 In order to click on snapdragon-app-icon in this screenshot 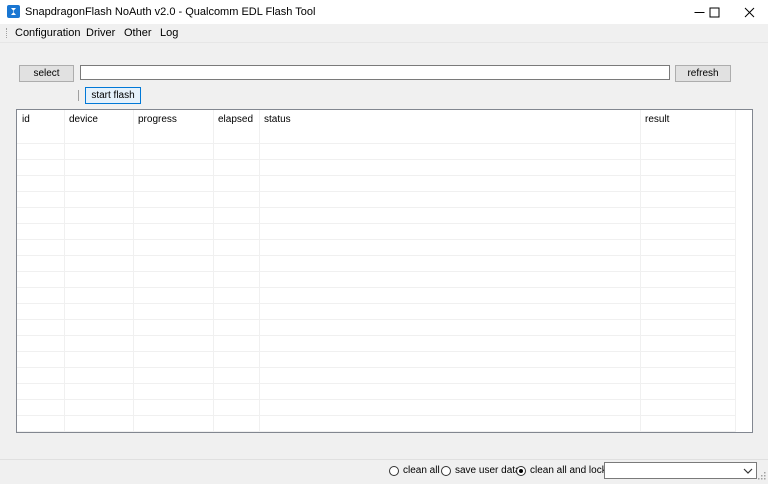, I will do `click(13, 11)`.